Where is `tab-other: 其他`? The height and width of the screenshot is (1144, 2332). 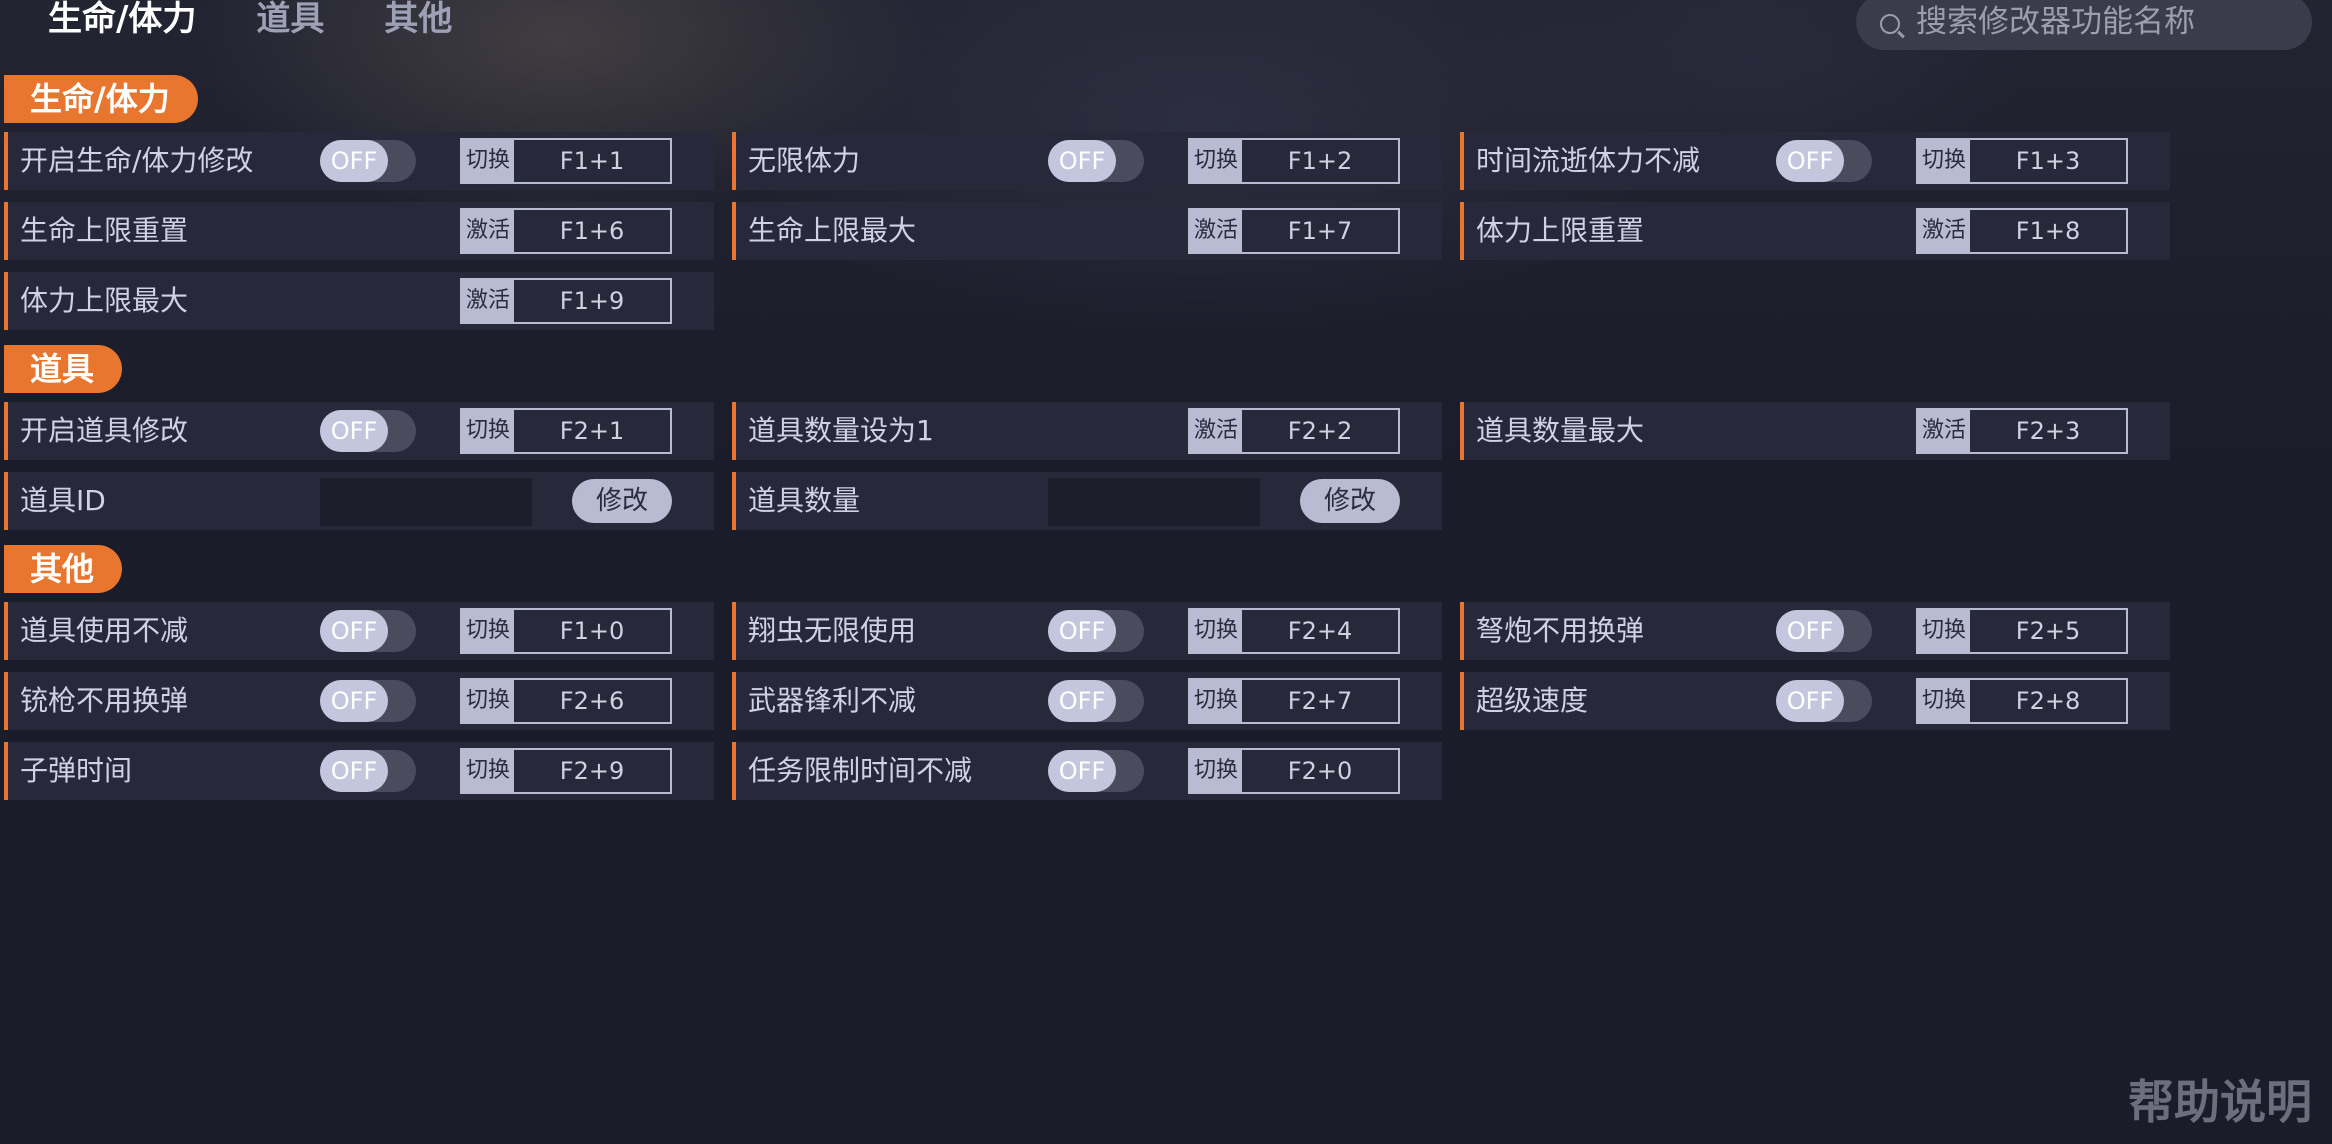 tab-other: 其他 is located at coordinates (418, 21).